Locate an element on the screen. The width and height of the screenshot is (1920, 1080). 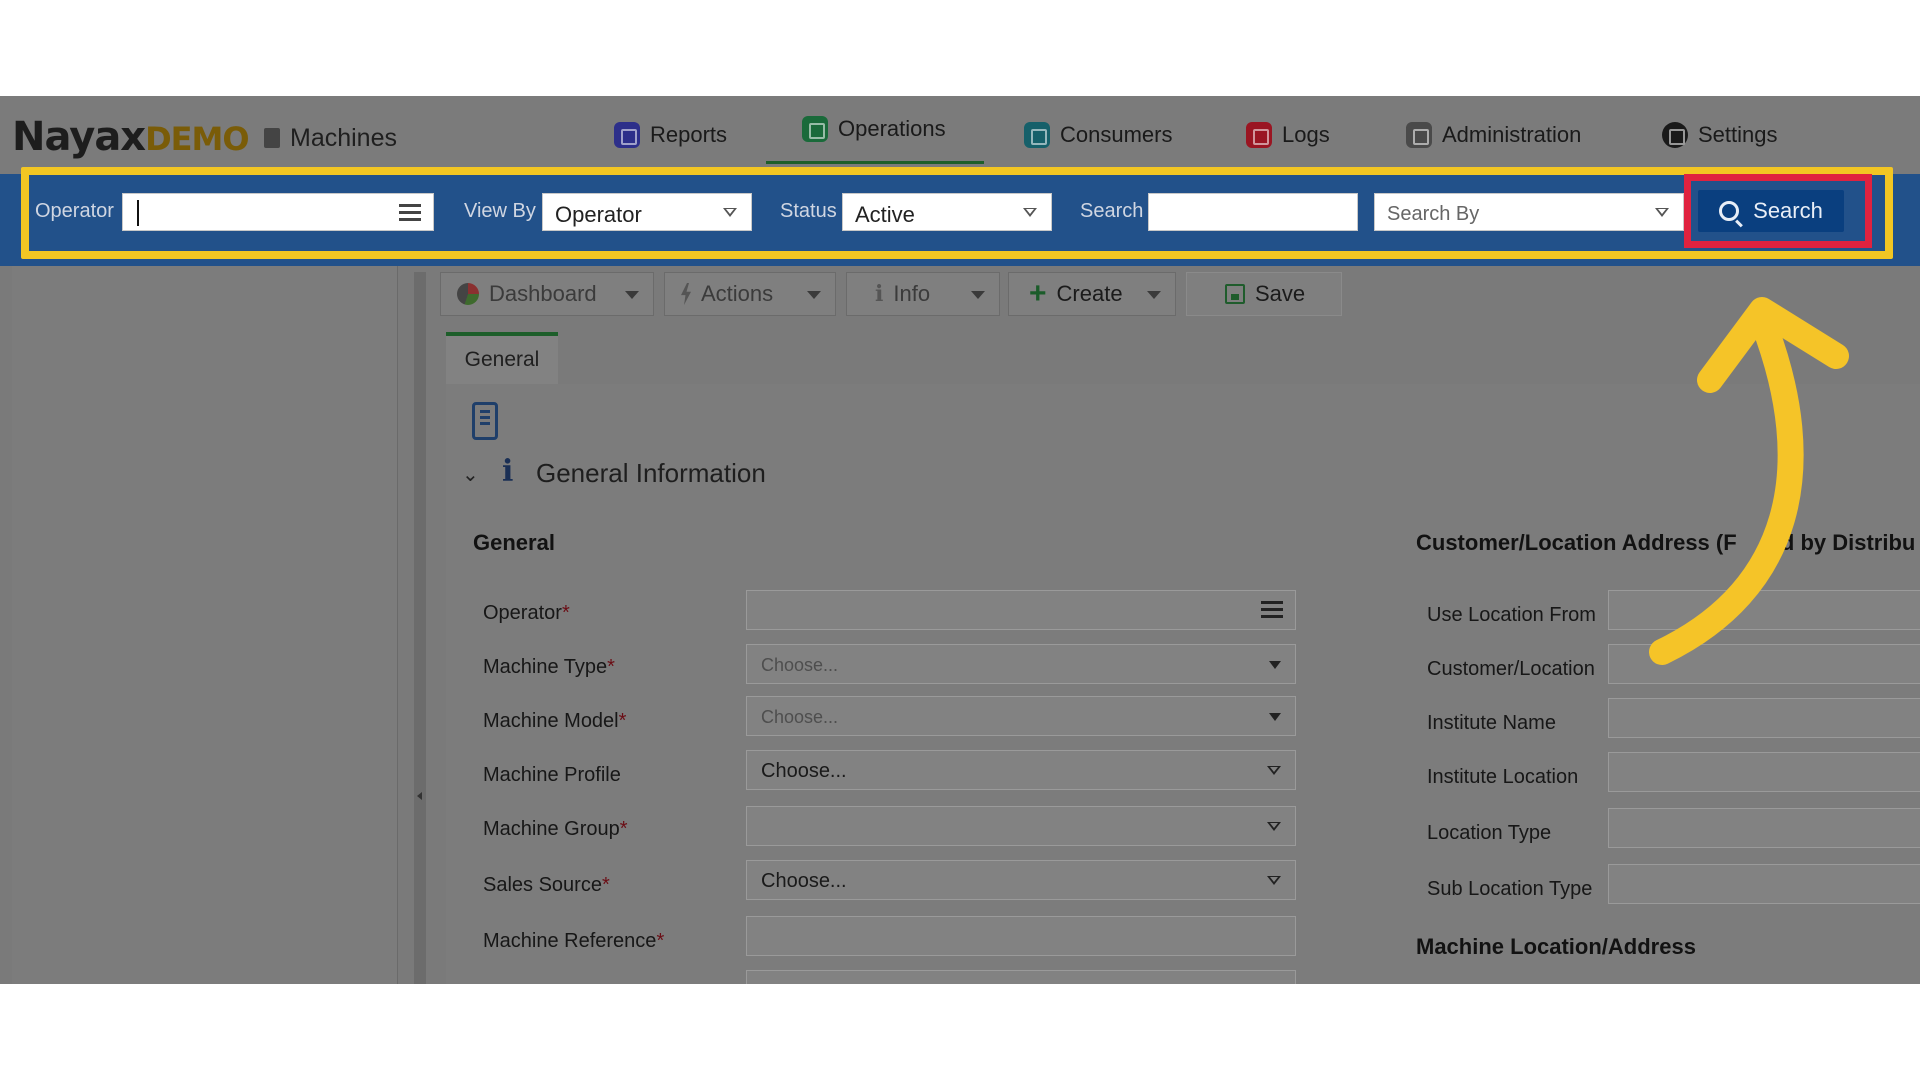
search-input is located at coordinates (1253, 212).